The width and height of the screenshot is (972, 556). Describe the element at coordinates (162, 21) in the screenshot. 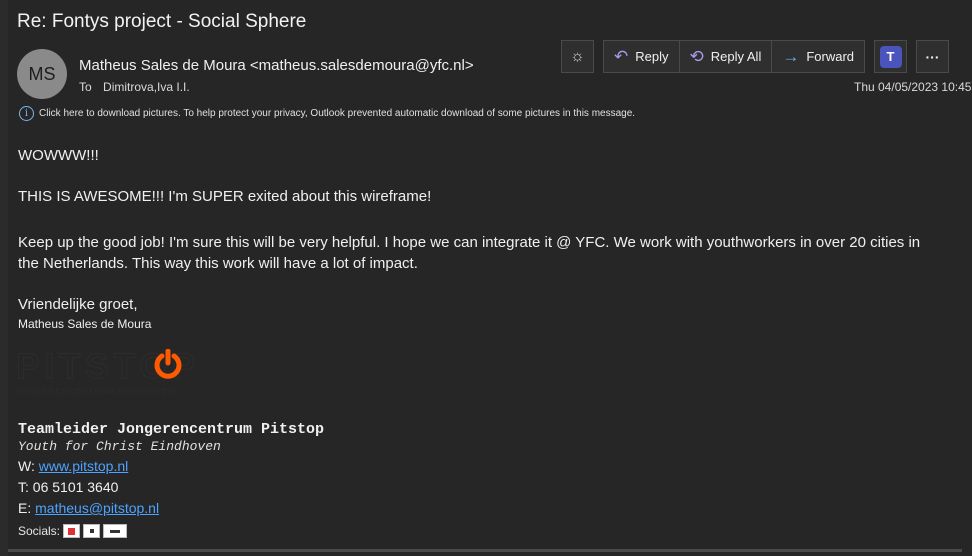

I see `email-subject: Re: Fontys project - Social Sphere` at that location.